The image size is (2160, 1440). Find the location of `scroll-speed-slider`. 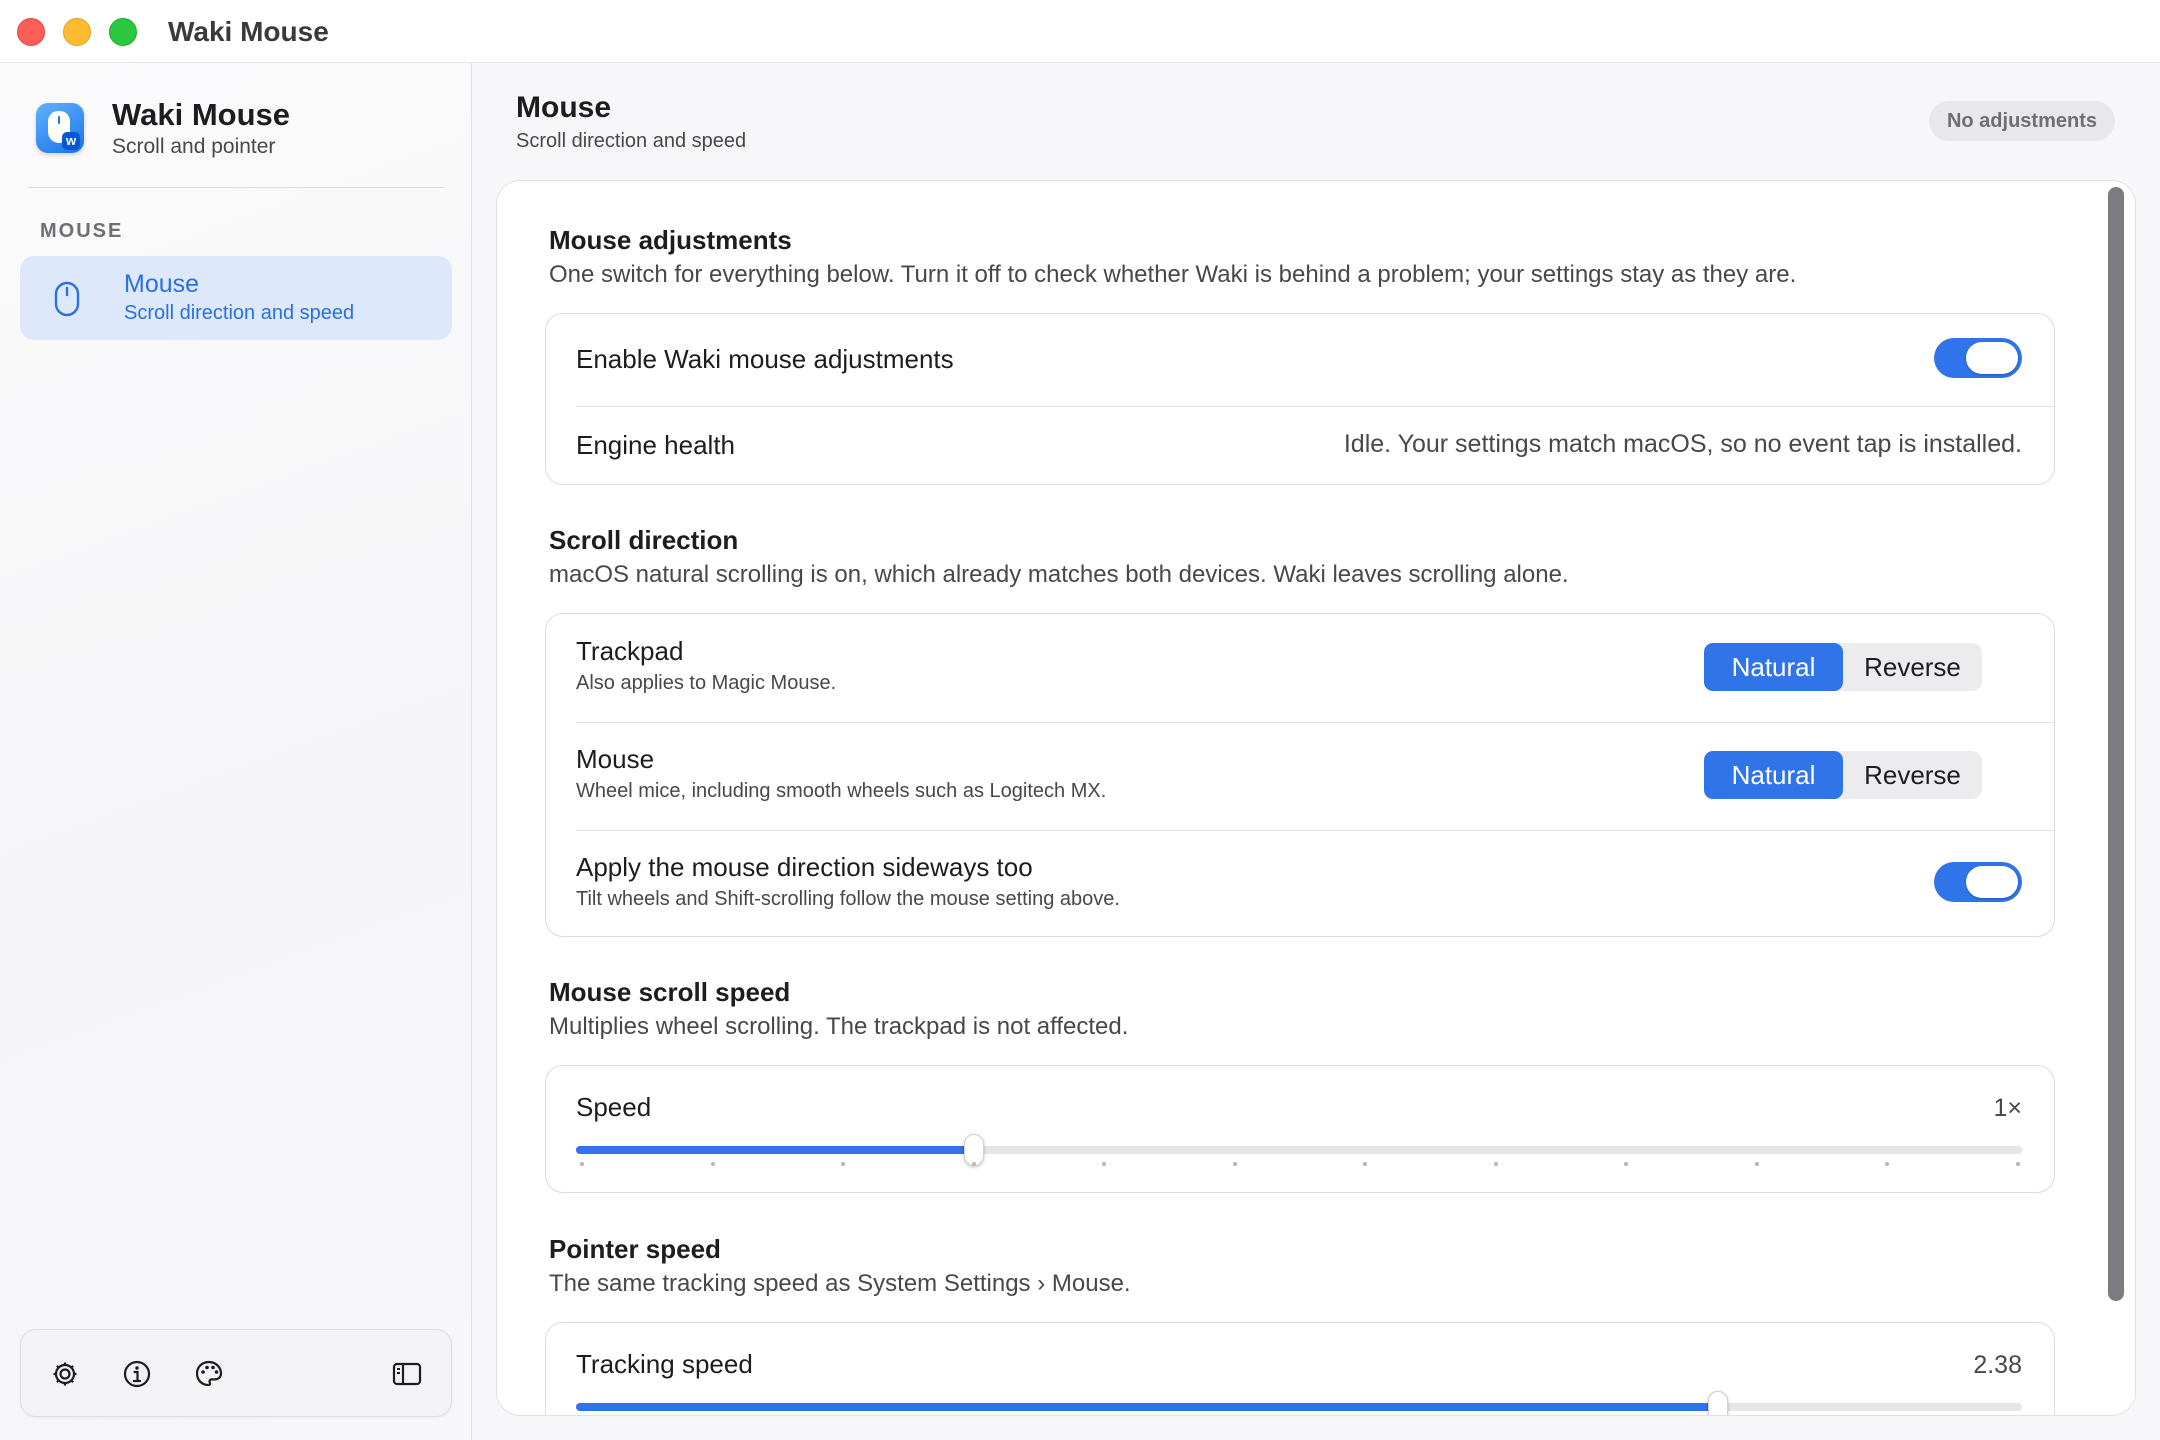

scroll-speed-slider is located at coordinates (1299, 1150).